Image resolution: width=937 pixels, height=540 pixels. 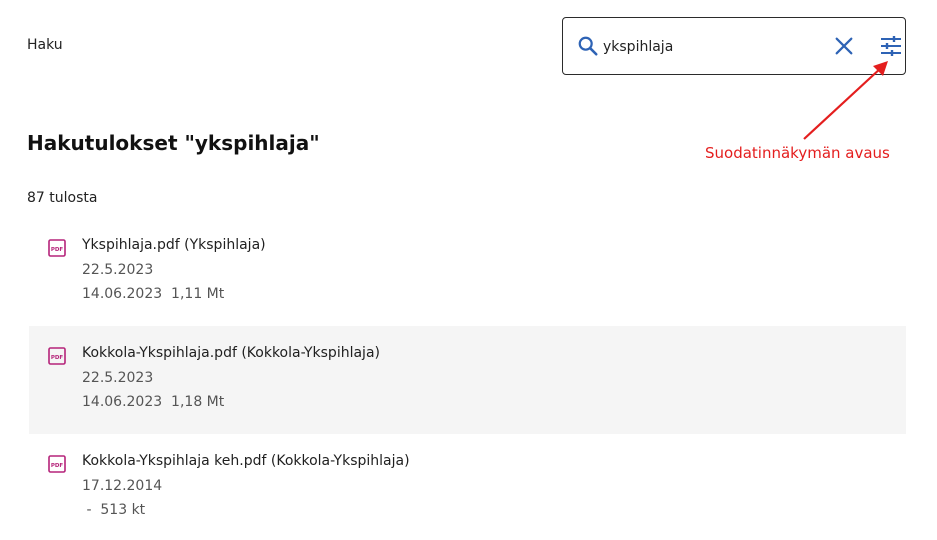 What do you see at coordinates (45, 45) in the screenshot?
I see `page-header-label: Haku` at bounding box center [45, 45].